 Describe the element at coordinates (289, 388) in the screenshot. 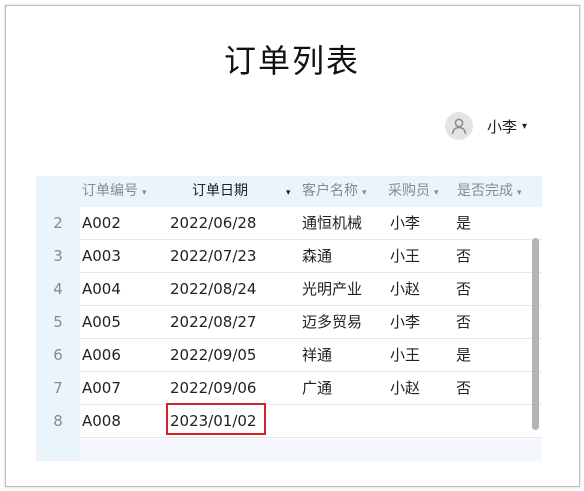

I see `table-row: 7 A007 2022/09/06 广通 小赵 否` at that location.